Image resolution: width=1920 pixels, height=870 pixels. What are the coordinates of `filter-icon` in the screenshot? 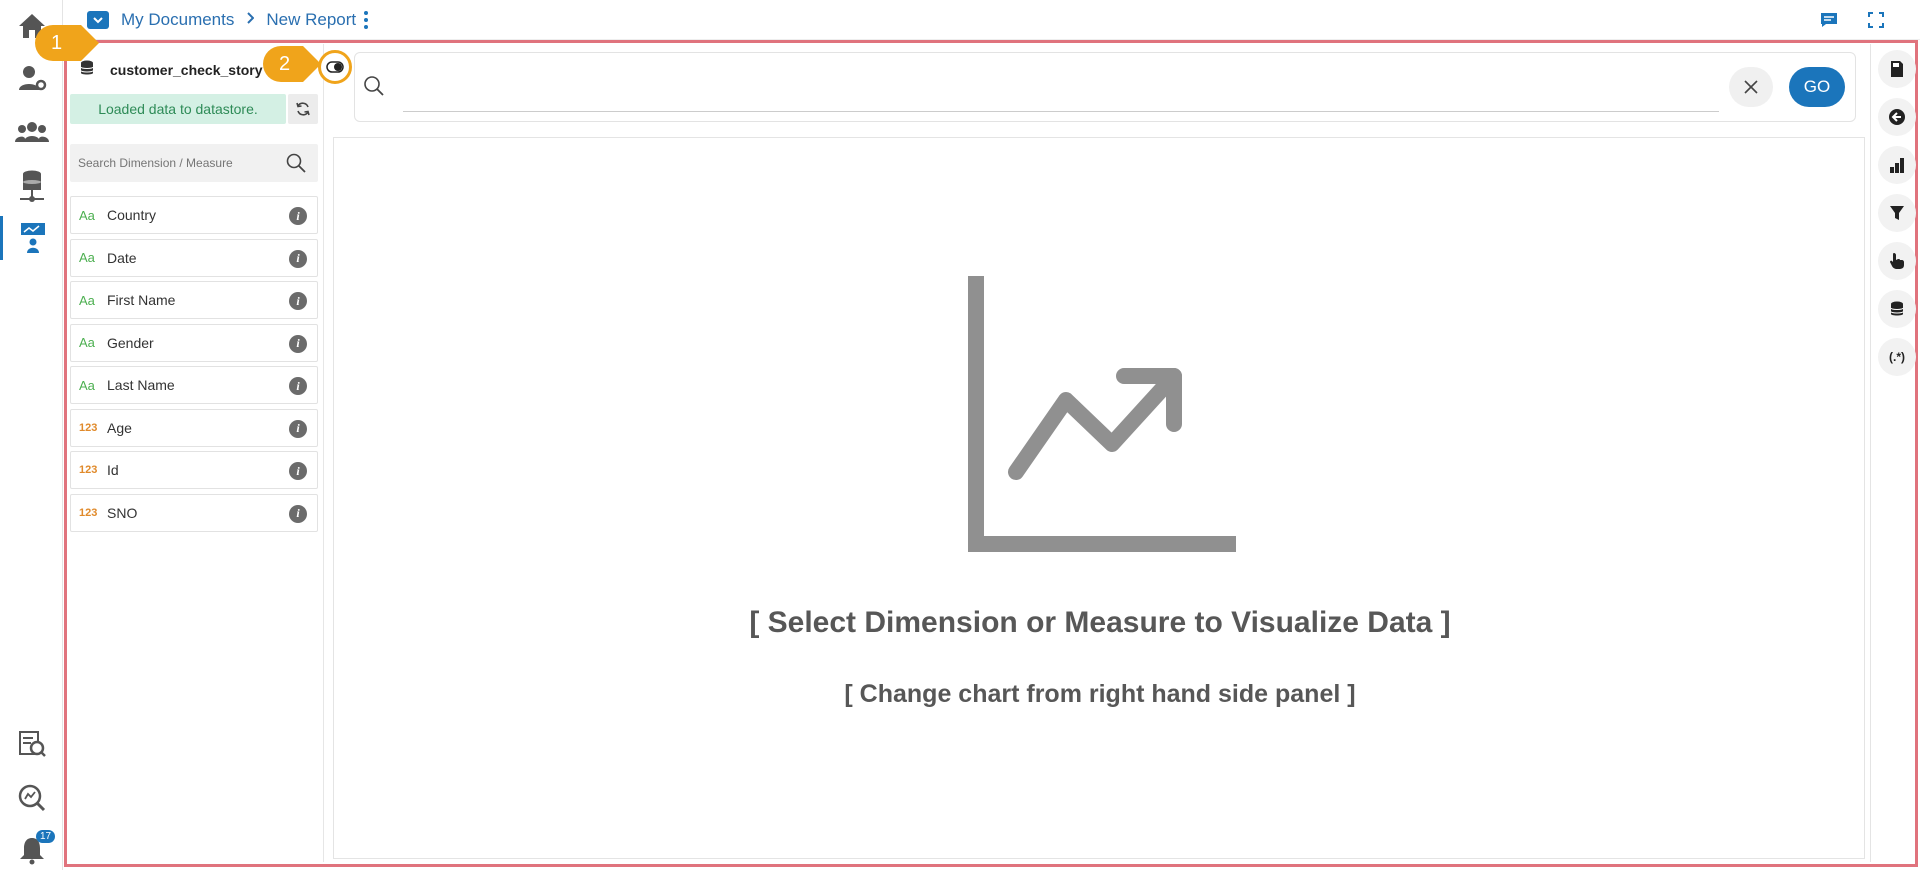 It's located at (1897, 213).